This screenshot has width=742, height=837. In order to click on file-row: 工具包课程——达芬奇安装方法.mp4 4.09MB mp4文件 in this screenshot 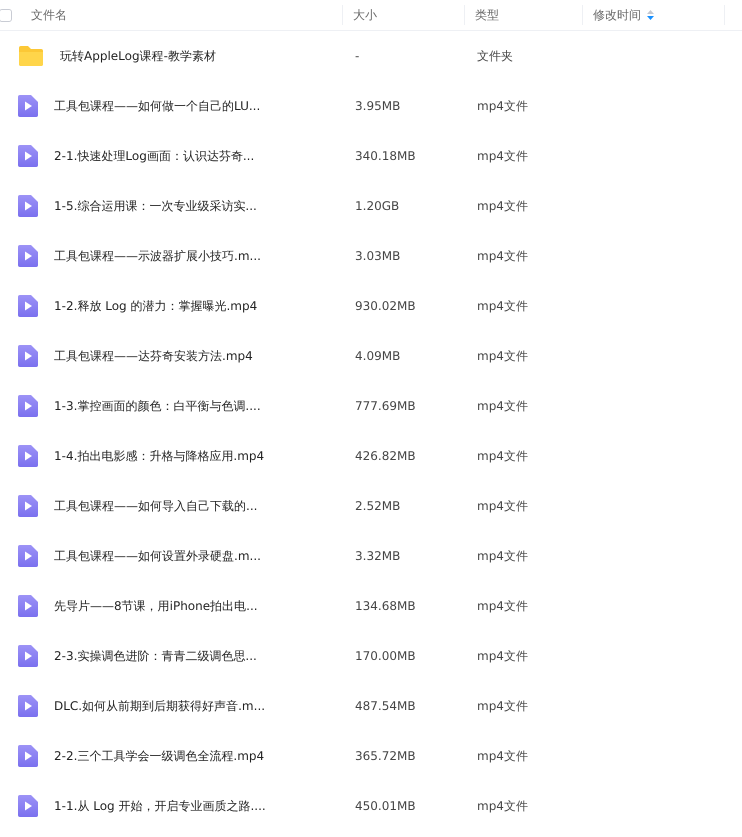, I will do `click(371, 356)`.